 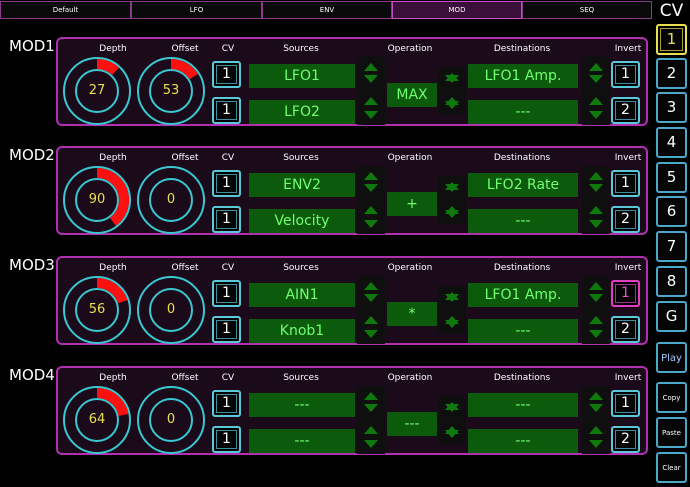 I want to click on destination-field-1: LFO2 Rate, so click(x=523, y=185).